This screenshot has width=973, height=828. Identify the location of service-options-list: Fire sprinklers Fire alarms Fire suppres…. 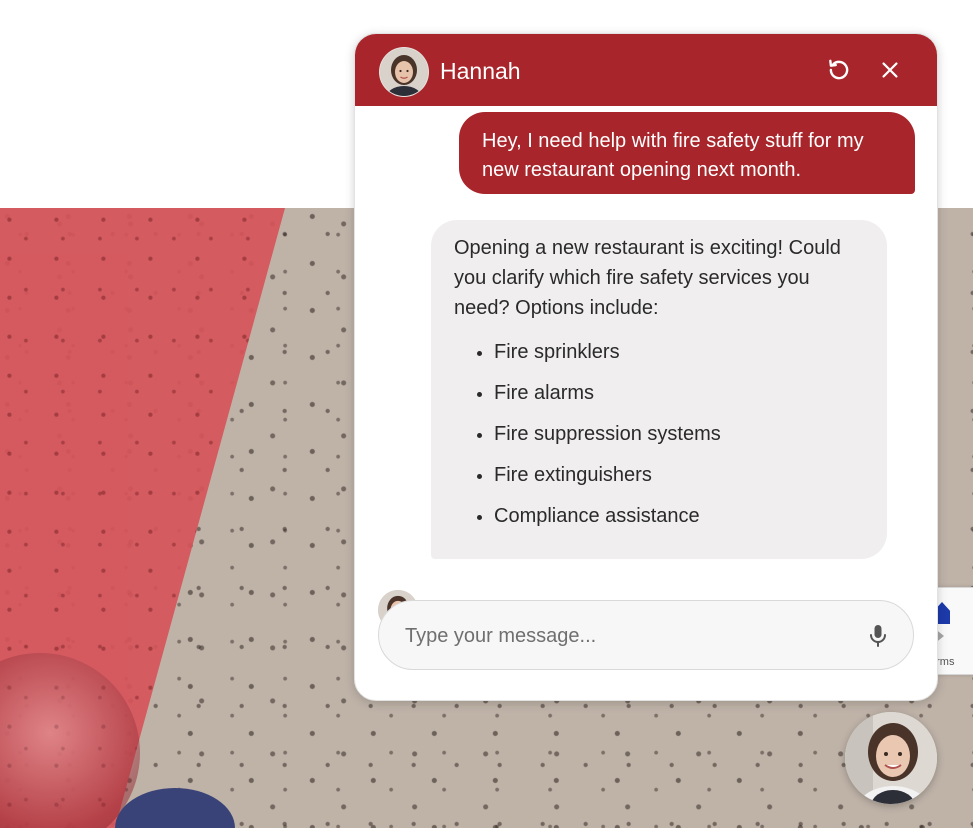
(660, 434).